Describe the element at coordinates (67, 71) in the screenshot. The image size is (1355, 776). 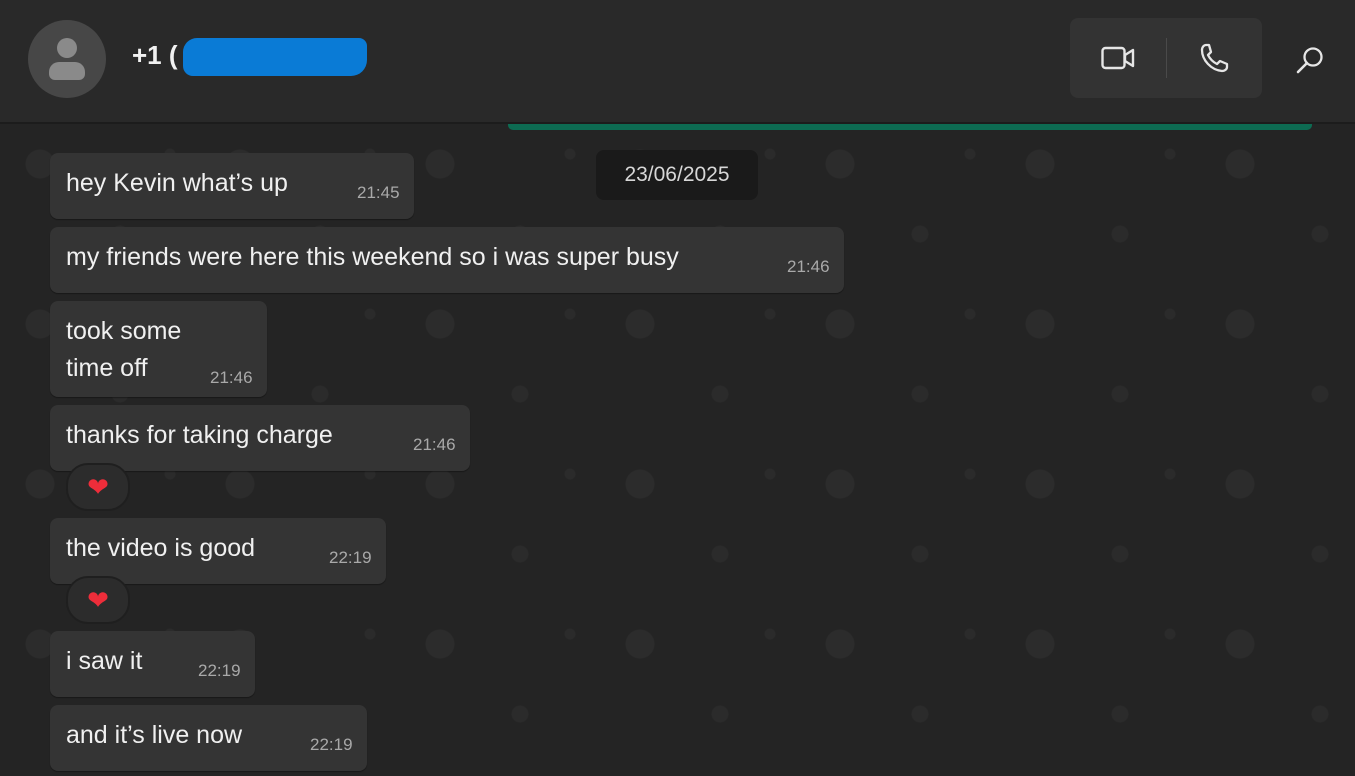
I see `avatar-person-icon-body` at that location.